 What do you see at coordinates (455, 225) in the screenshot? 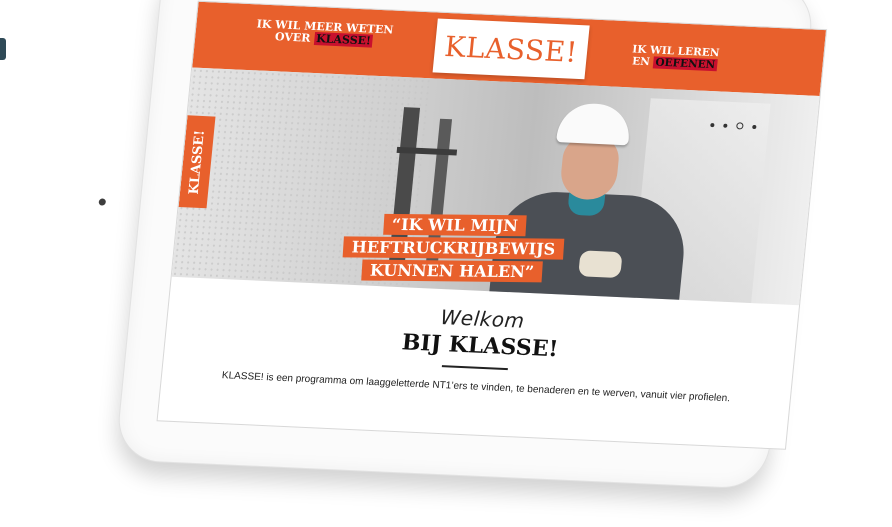
I see `quote-line-1: “IK WIL MIJN` at bounding box center [455, 225].